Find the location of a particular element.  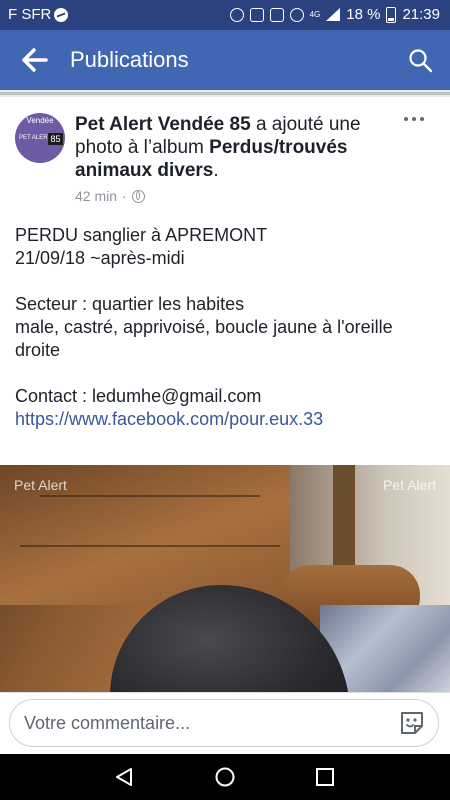

comment-input is located at coordinates (224, 723).